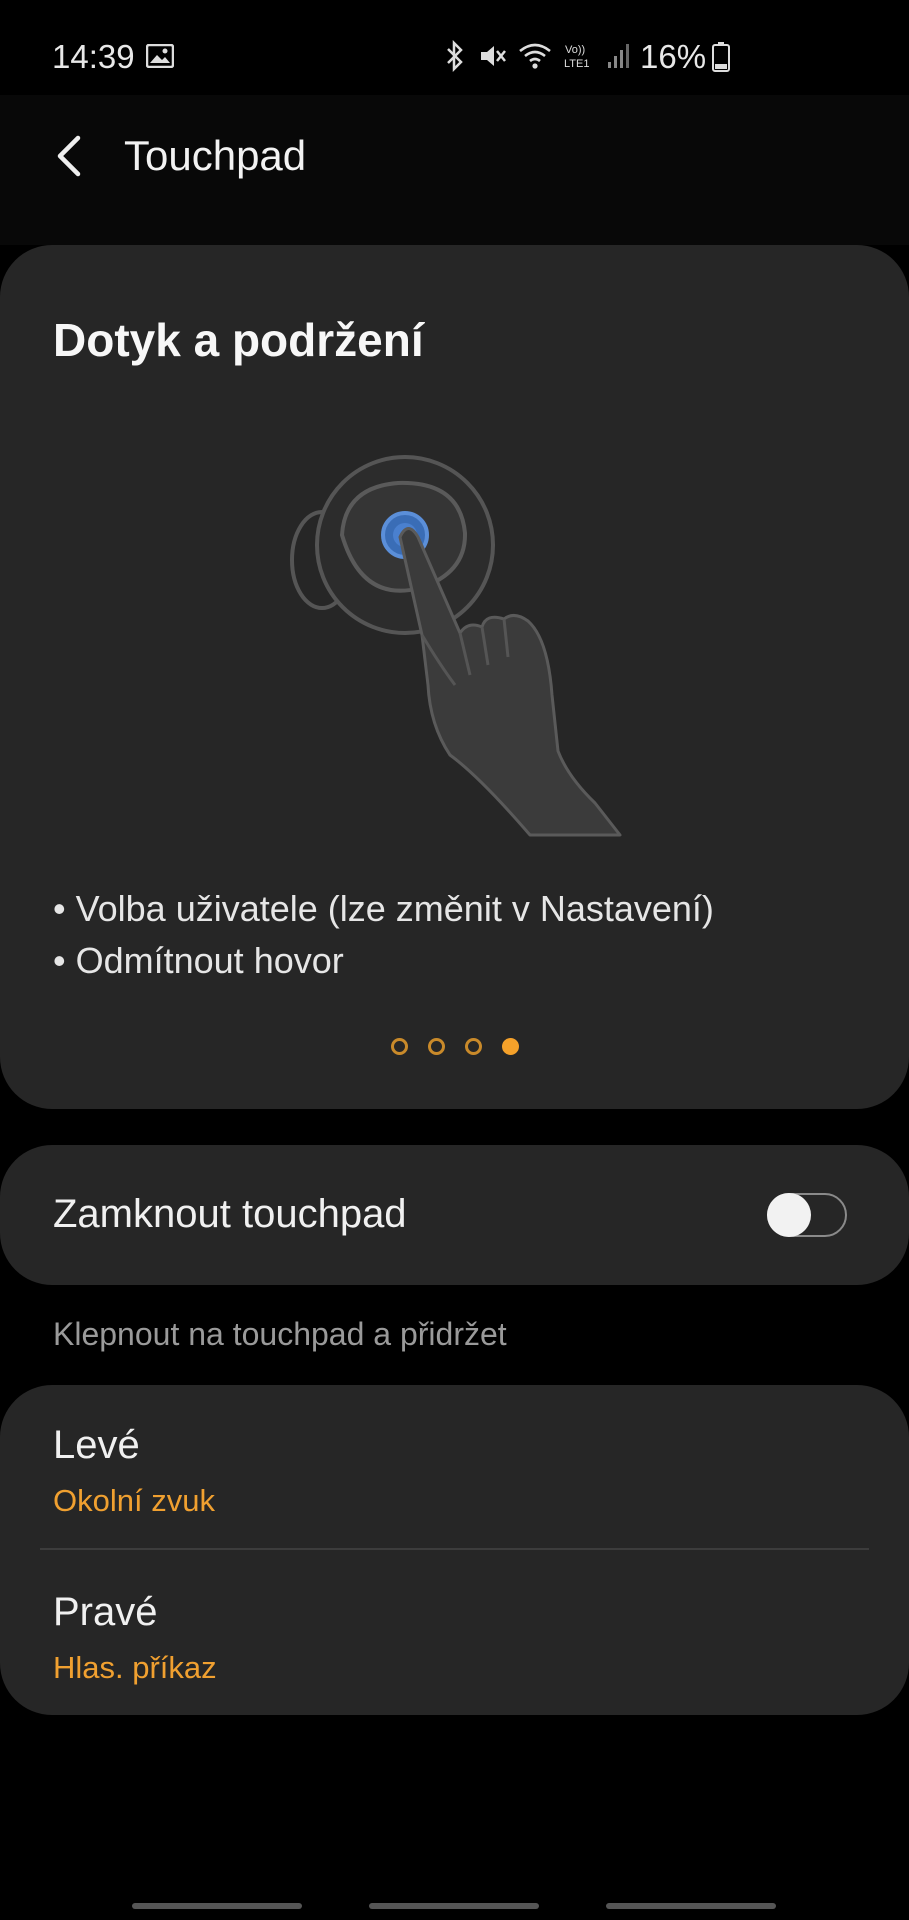 Image resolution: width=909 pixels, height=1920 pixels. Describe the element at coordinates (510, 1046) in the screenshot. I see `page-dot-4-active` at that location.